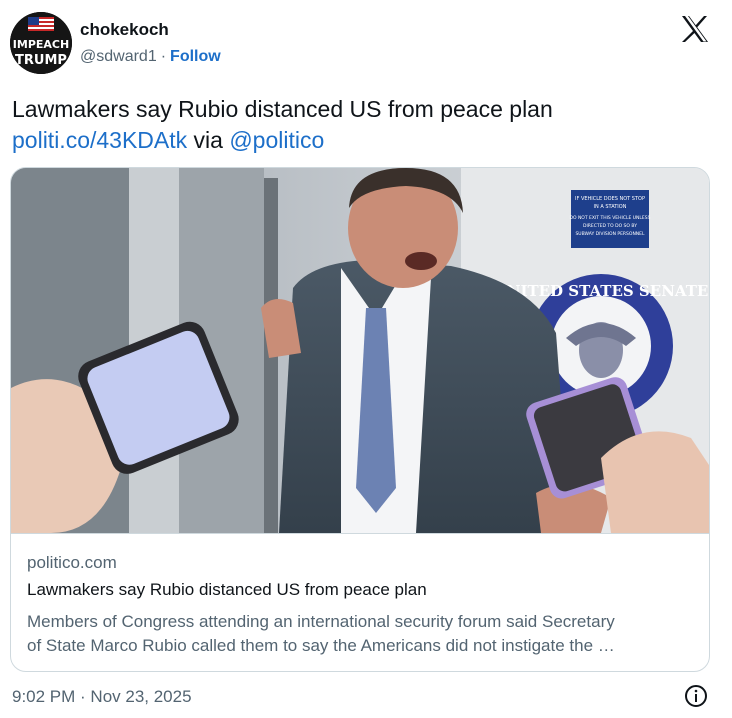 This screenshot has height=718, width=732. Describe the element at coordinates (695, 29) in the screenshot. I see `x-logo-icon` at that location.